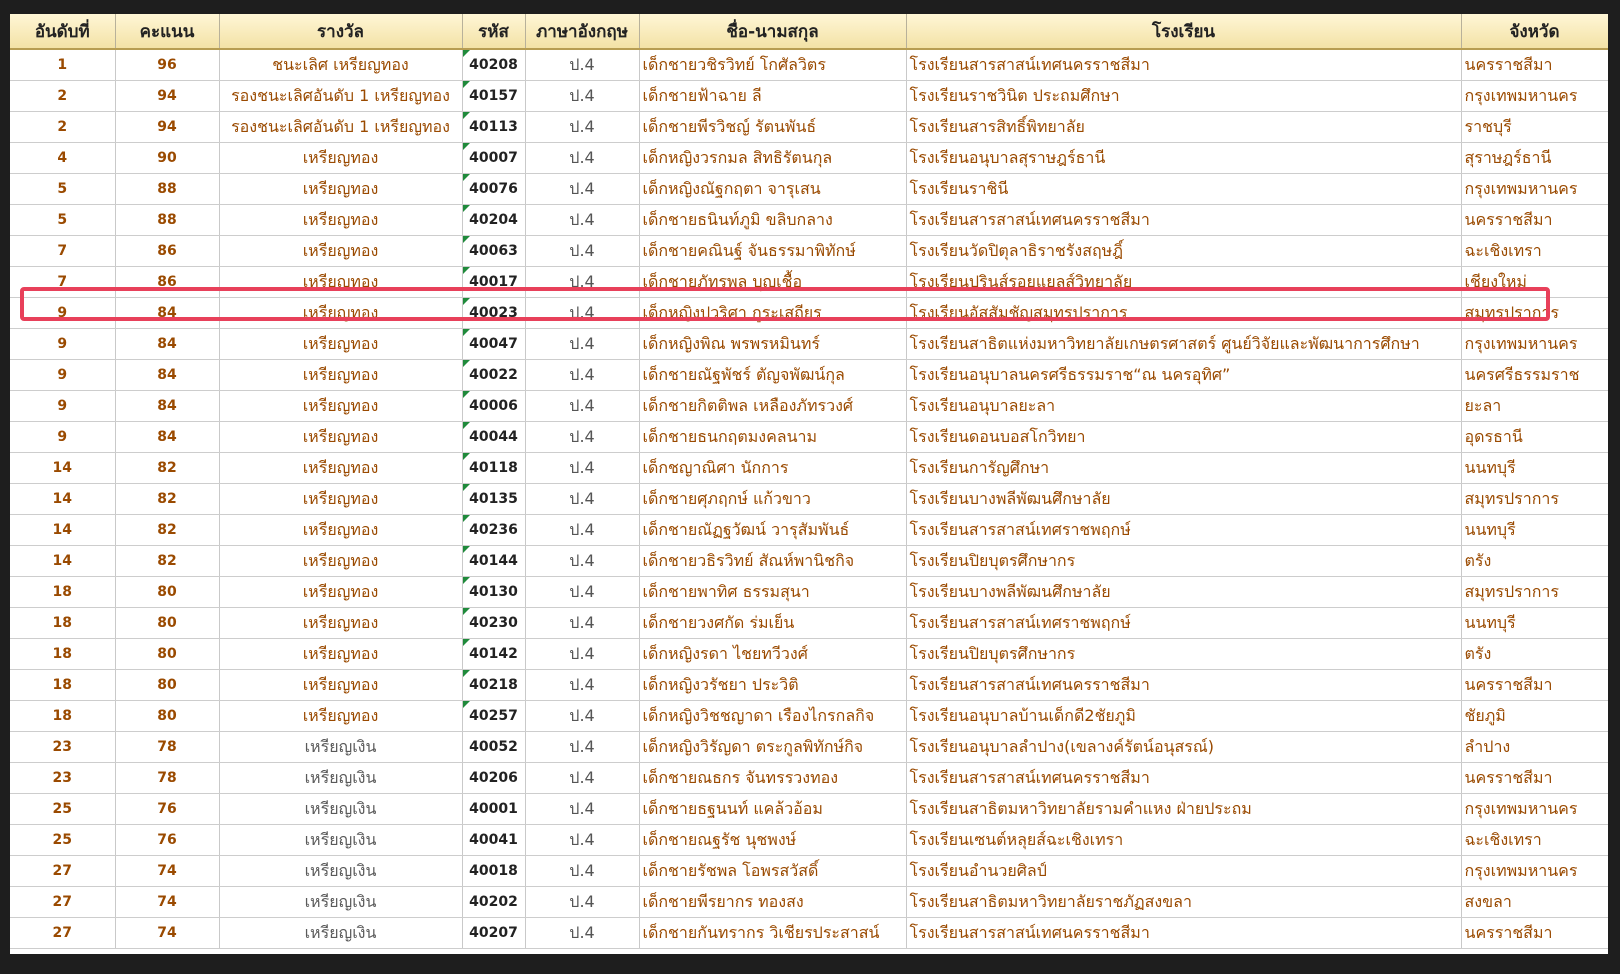 The height and width of the screenshot is (974, 1620). What do you see at coordinates (167, 158) in the screenshot?
I see `cell-score: 90` at bounding box center [167, 158].